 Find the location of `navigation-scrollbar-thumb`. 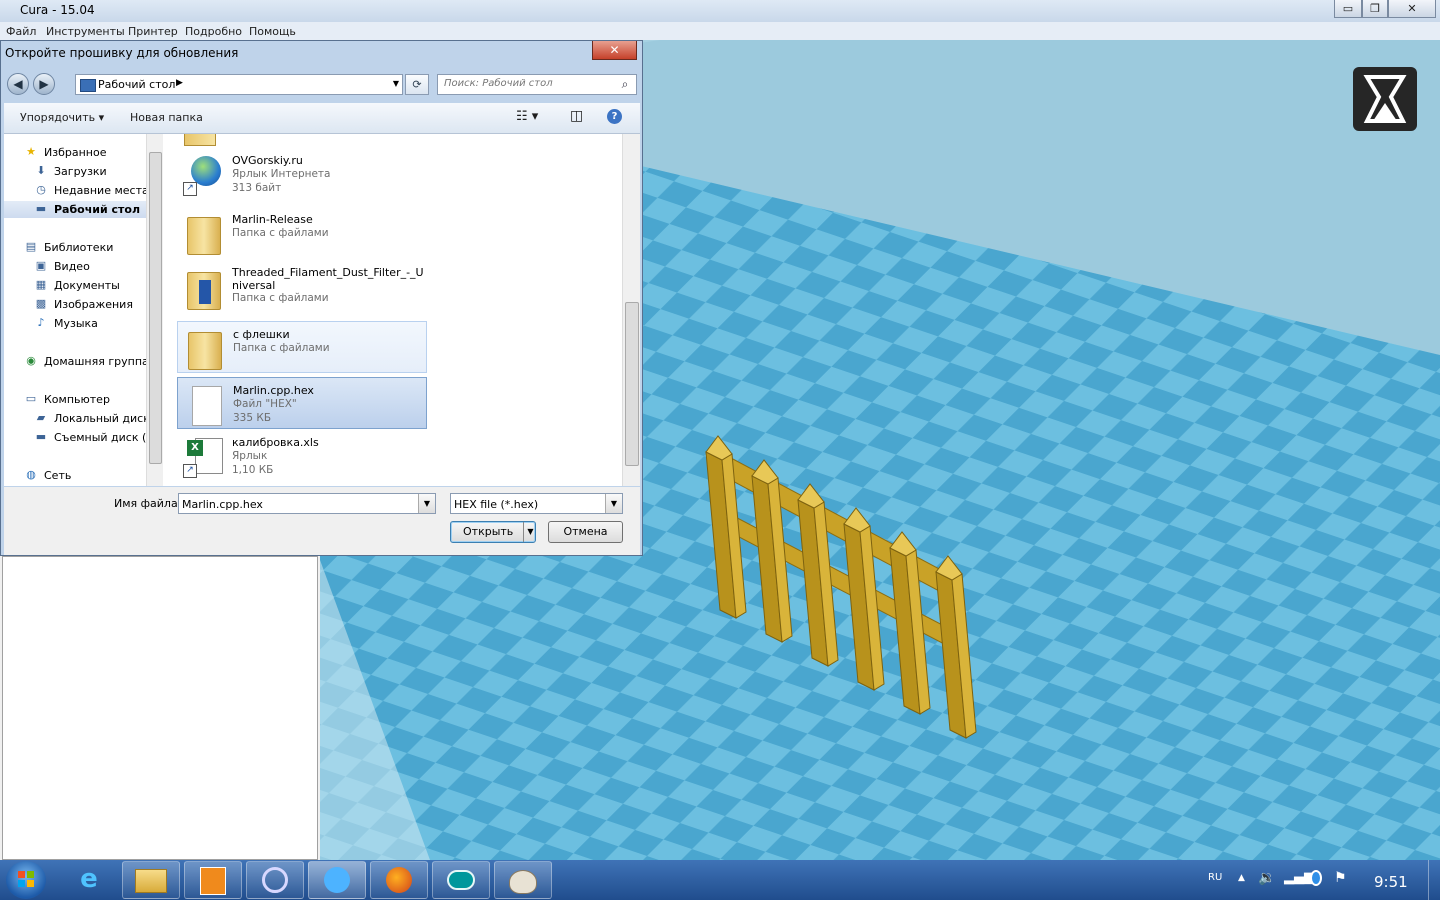

navigation-scrollbar-thumb is located at coordinates (155, 308).